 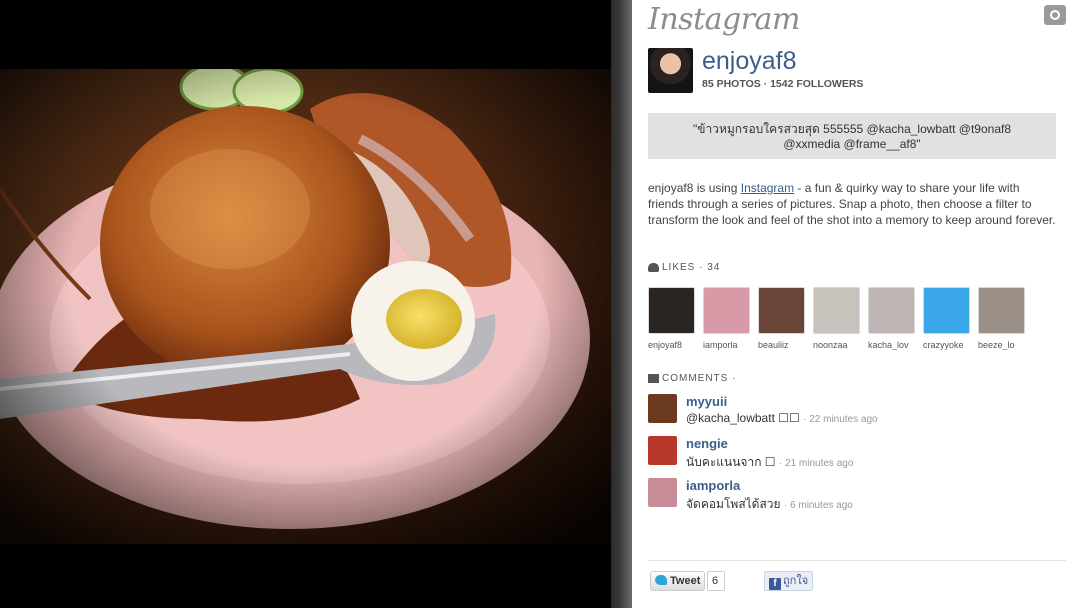 What do you see at coordinates (726, 345) in the screenshot?
I see `liker-name: iamporla` at bounding box center [726, 345].